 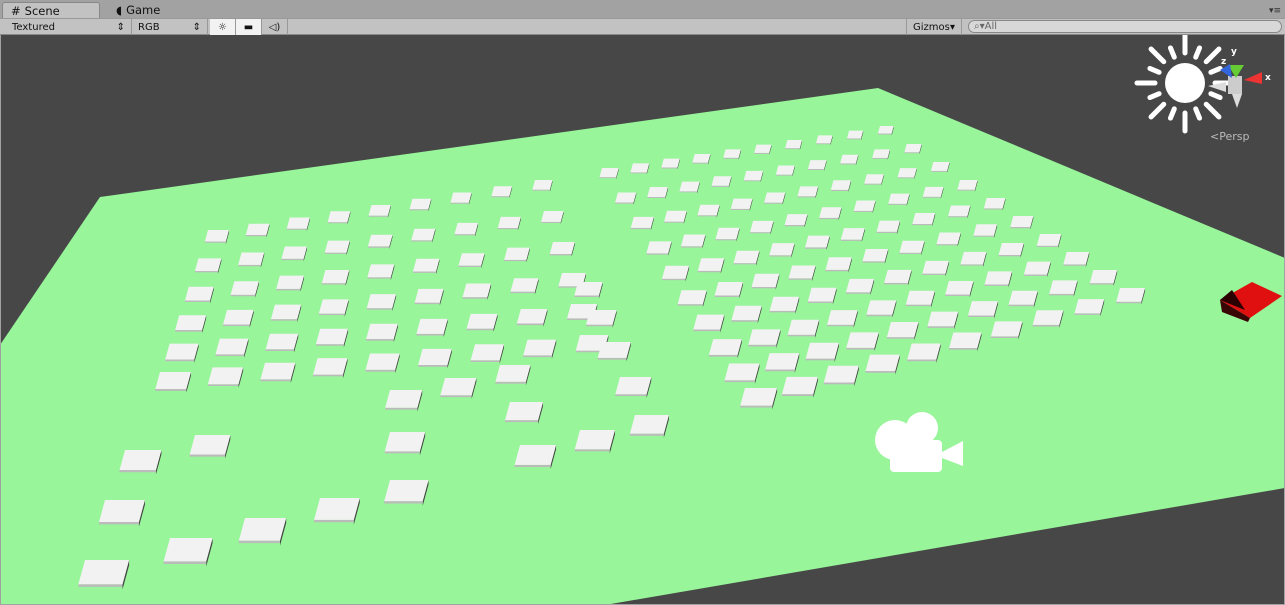 I want to click on audio-toggle: ◁), so click(x=275, y=27).